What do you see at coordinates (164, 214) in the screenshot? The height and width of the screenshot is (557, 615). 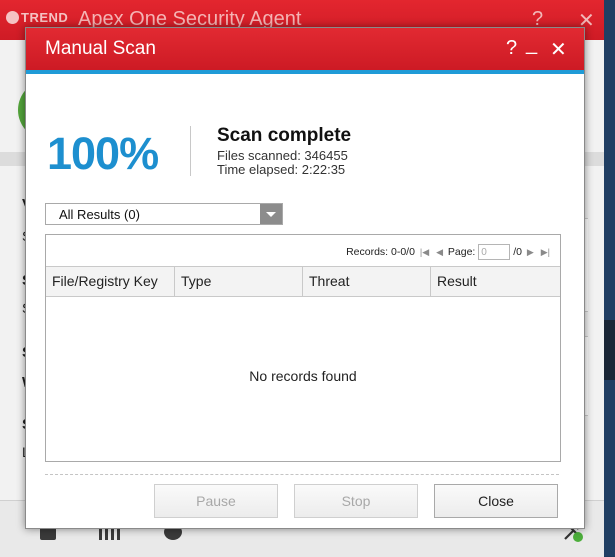 I see `results-filter-dropdown: All Results (0)` at bounding box center [164, 214].